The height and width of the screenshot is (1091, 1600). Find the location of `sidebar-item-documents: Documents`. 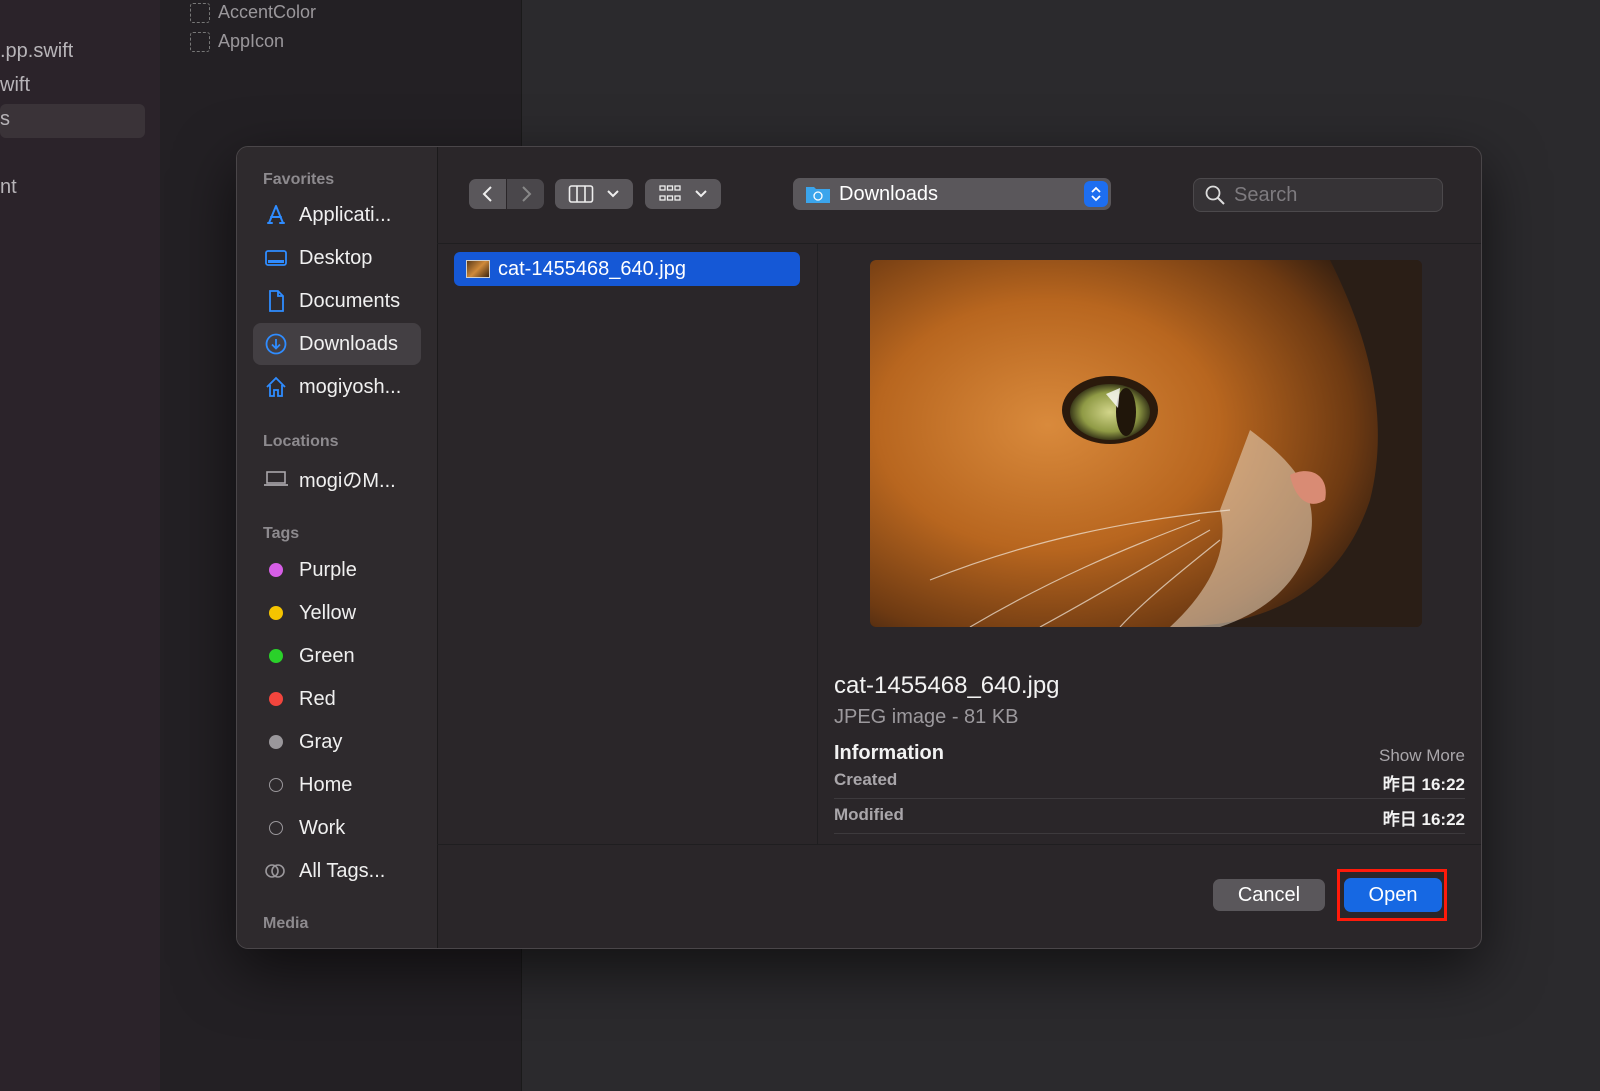

sidebar-item-documents: Documents is located at coordinates (337, 301).